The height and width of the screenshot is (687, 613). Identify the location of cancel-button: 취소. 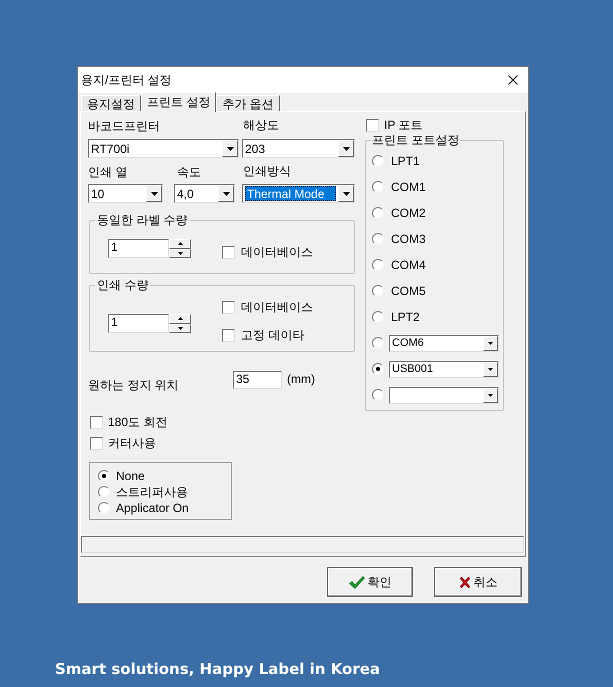
(478, 582).